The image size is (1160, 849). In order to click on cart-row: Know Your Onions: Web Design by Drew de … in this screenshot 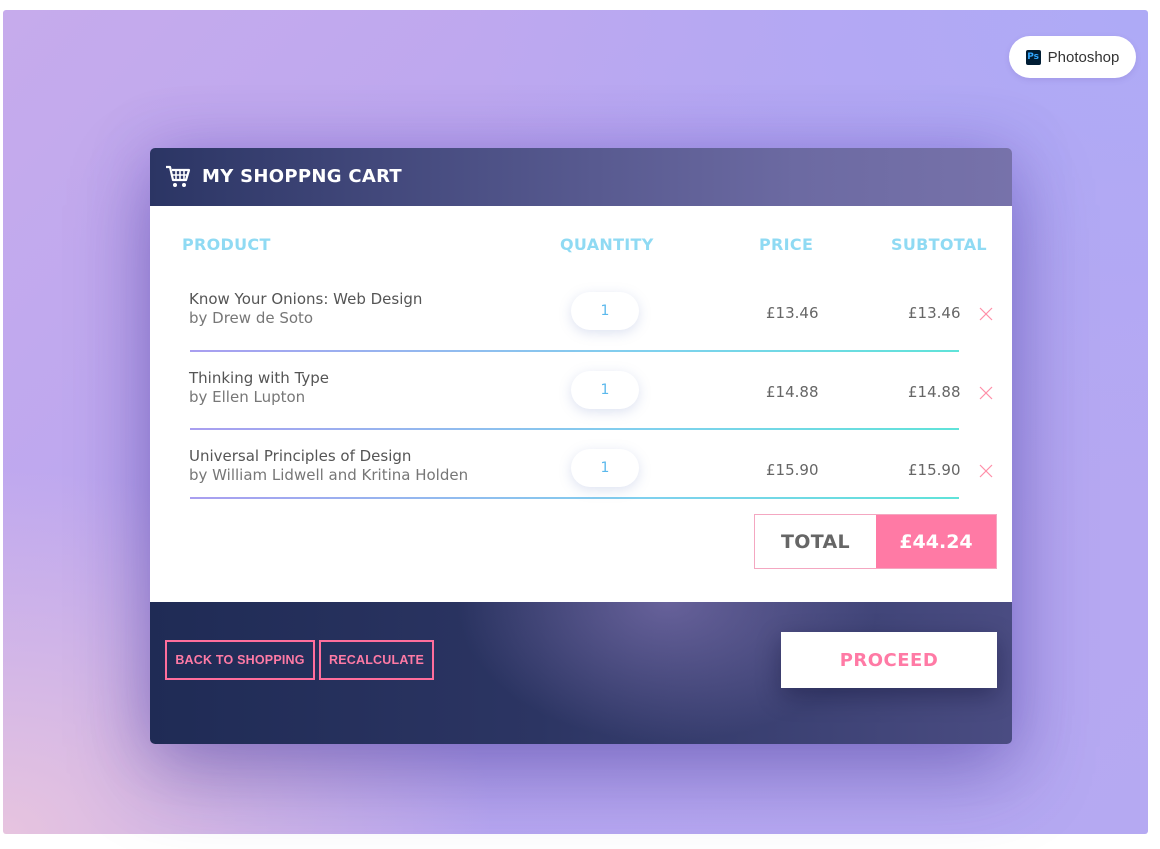, I will do `click(581, 320)`.